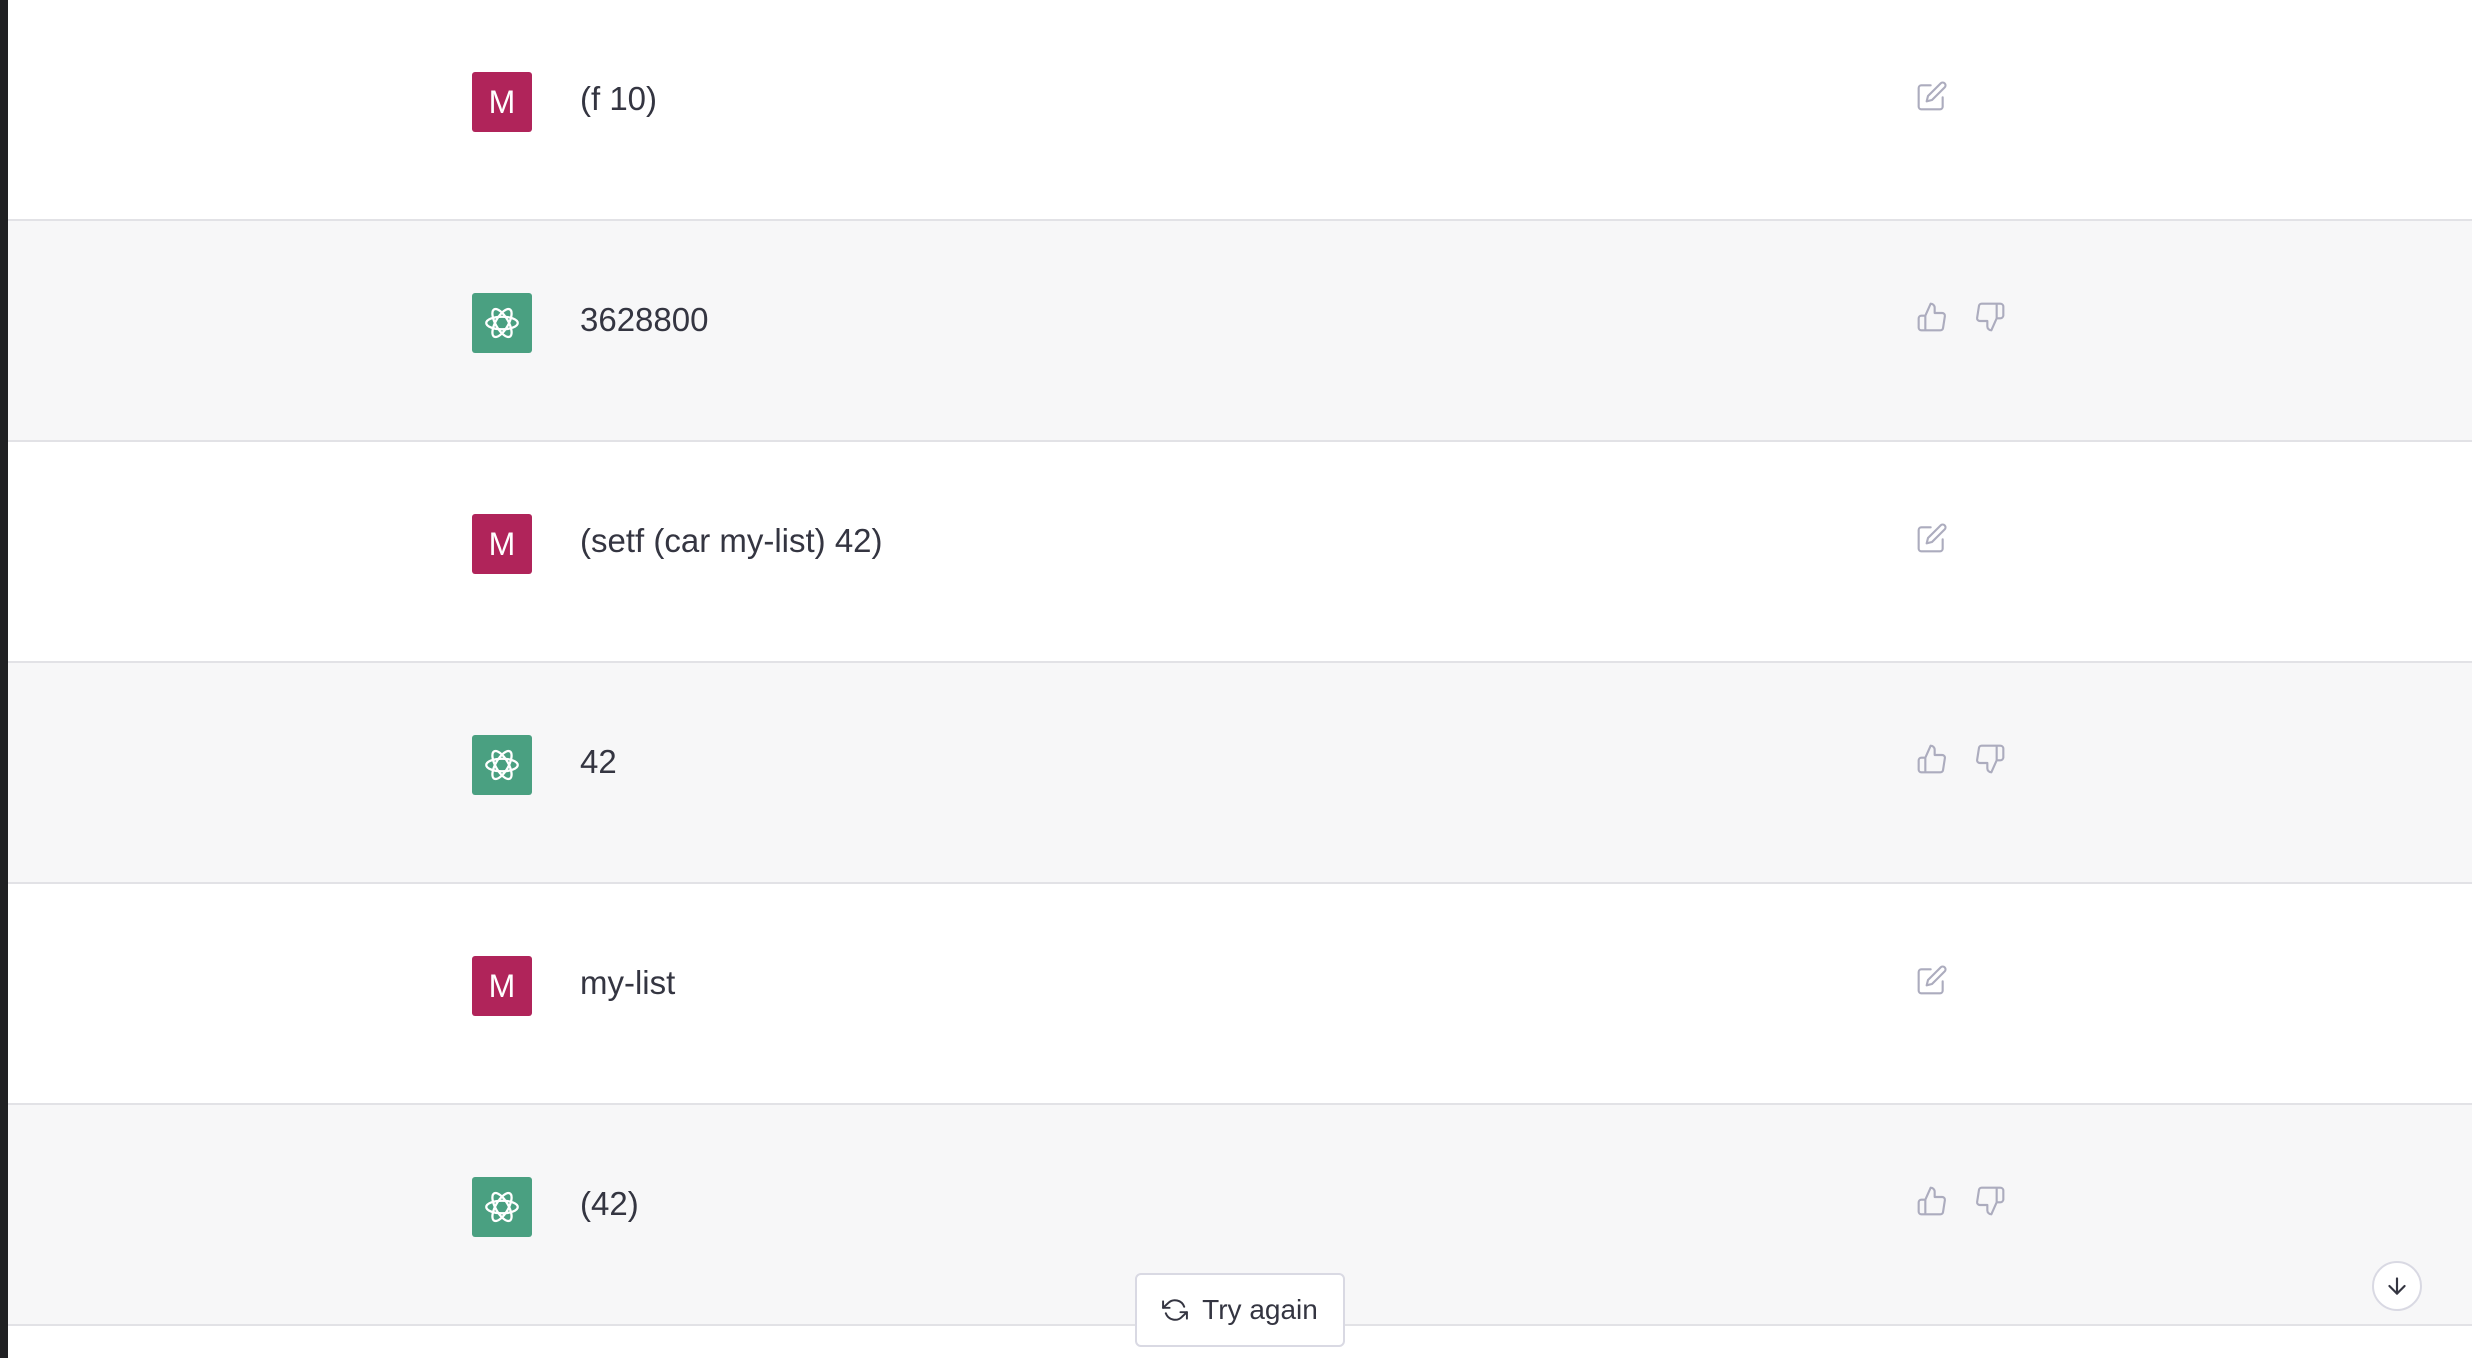 The height and width of the screenshot is (1358, 2472). I want to click on scroll-to-bottom-button, so click(2397, 1286).